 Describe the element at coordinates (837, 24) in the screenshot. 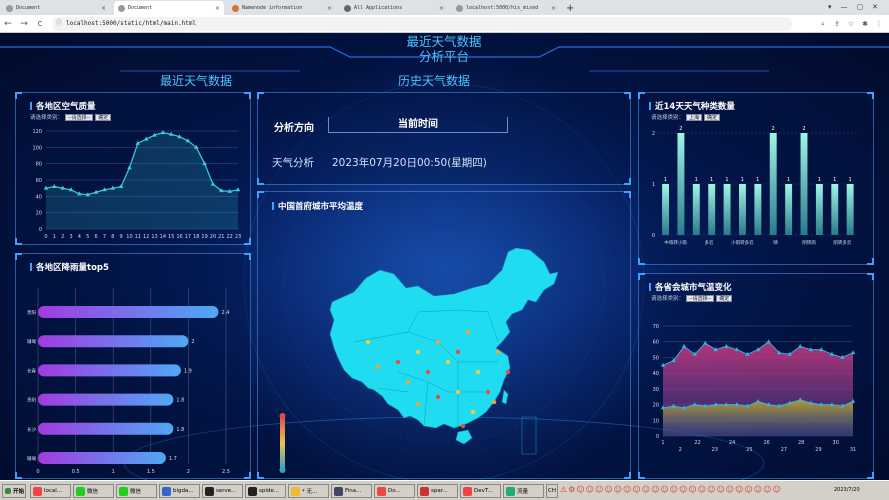

I see `share-icon: ⇪` at that location.